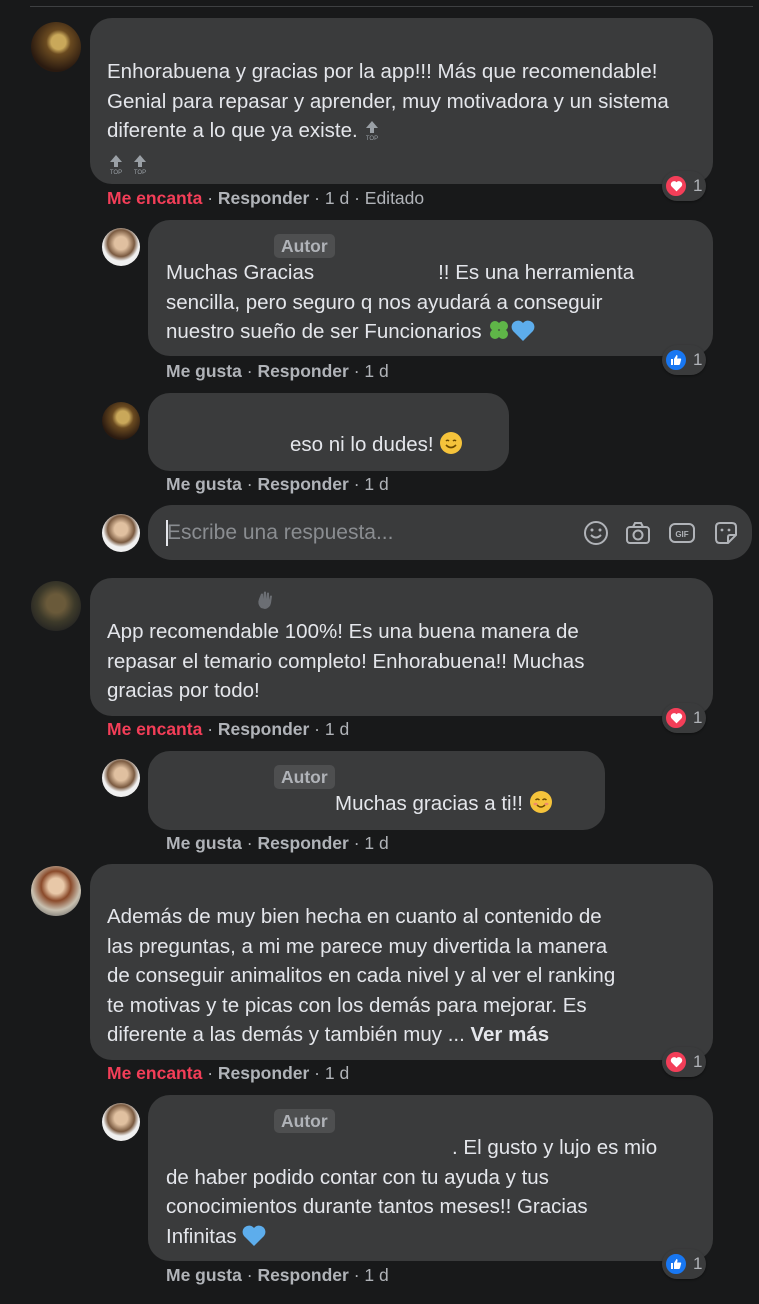 The image size is (759, 1304). I want to click on edited-label: Editado, so click(394, 198).